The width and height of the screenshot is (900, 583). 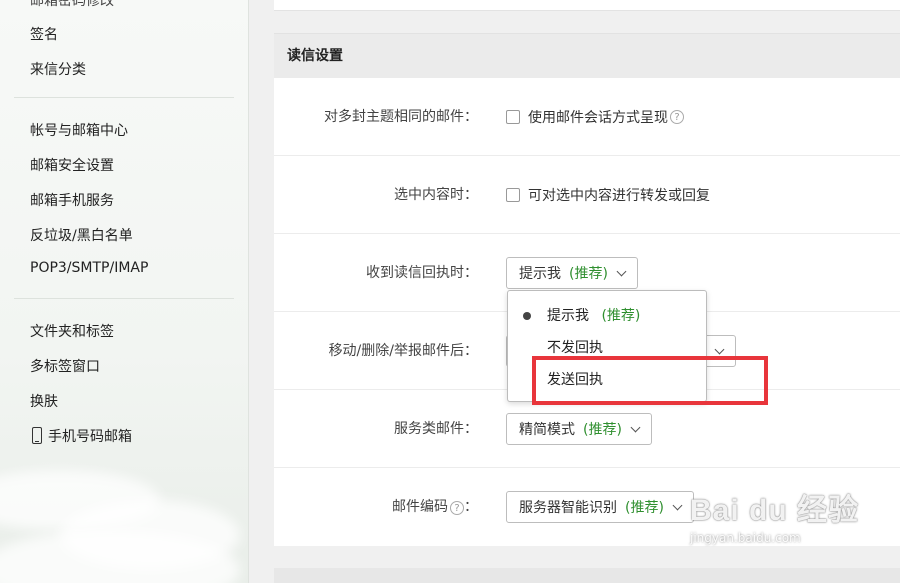 What do you see at coordinates (72, 331) in the screenshot?
I see `sidebar-item-folders: 文件夹和标签` at bounding box center [72, 331].